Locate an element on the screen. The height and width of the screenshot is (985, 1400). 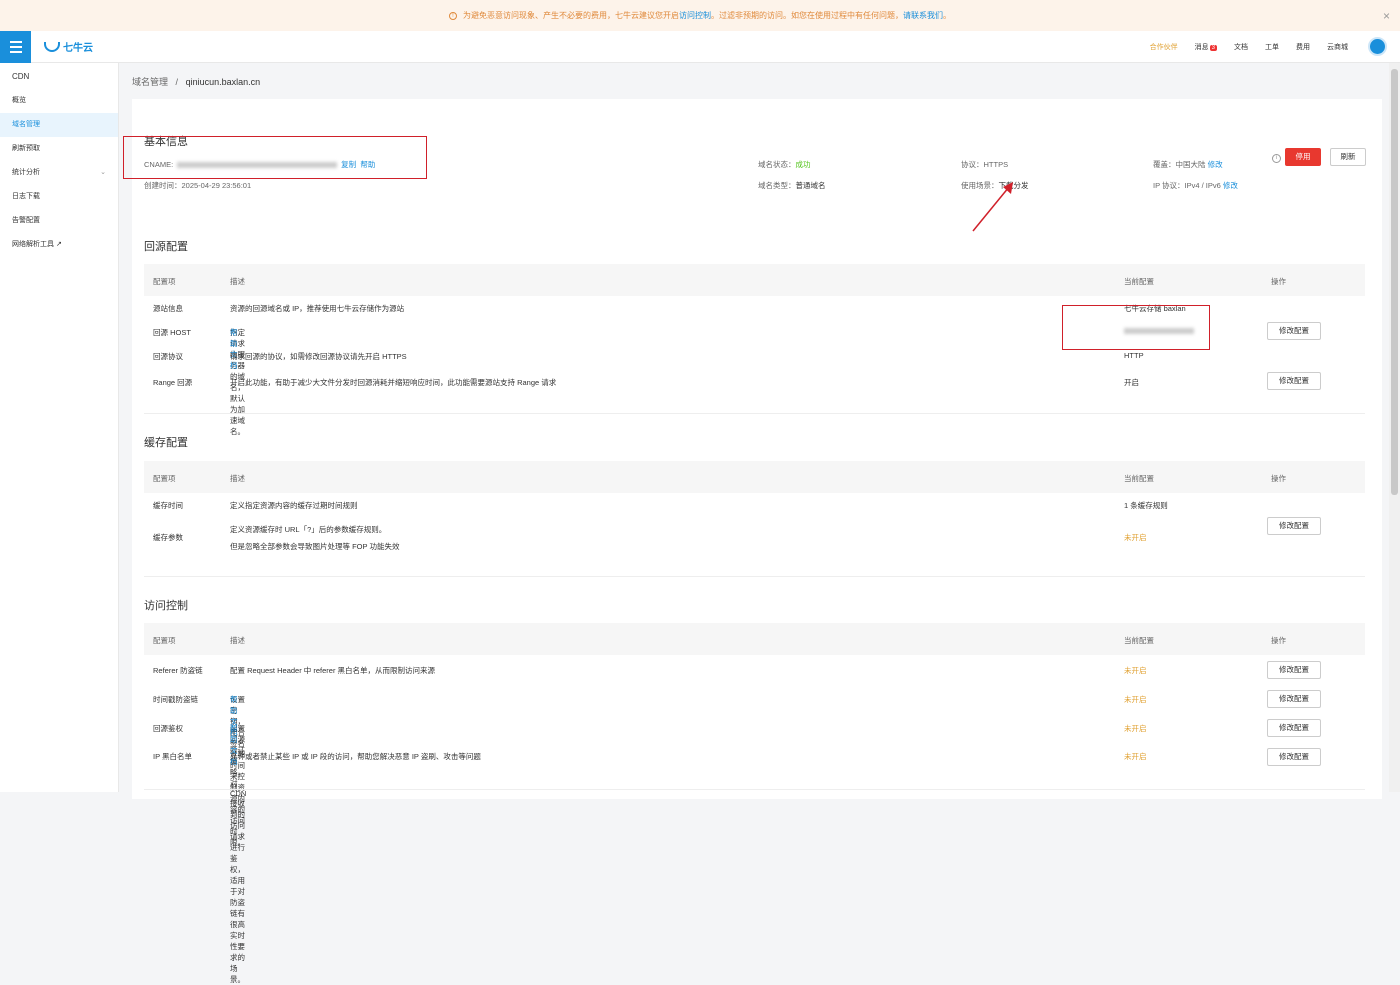
sidebar-item-dns-tool: 网络解析工具 ↗ is located at coordinates (59, 245).